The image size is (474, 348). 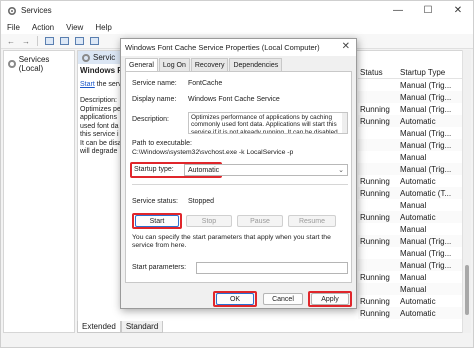 What do you see at coordinates (103, 27) in the screenshot?
I see `menu-help: Help` at bounding box center [103, 27].